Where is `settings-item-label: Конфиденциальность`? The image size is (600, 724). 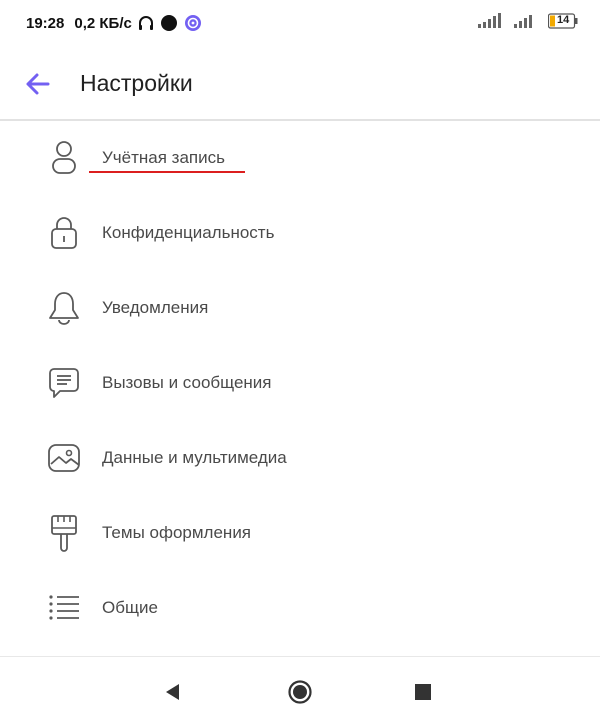
settings-item-label: Конфиденциальность is located at coordinates (188, 232).